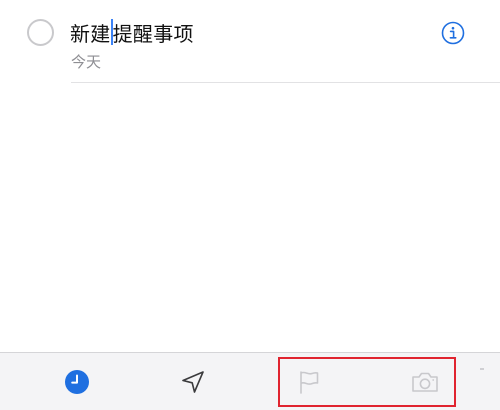 This screenshot has width=500, height=410. I want to click on reminder-date: 今天, so click(86, 62).